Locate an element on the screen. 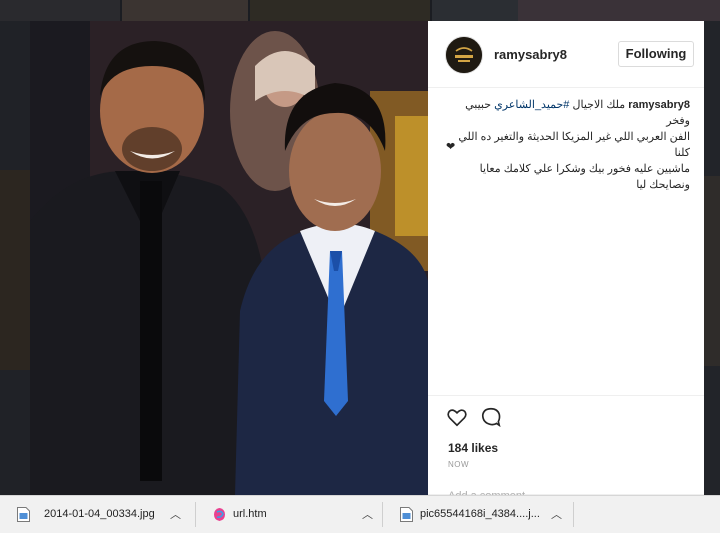 The height and width of the screenshot is (533, 720). download-item: url.htm ︿ is located at coordinates (289, 514).